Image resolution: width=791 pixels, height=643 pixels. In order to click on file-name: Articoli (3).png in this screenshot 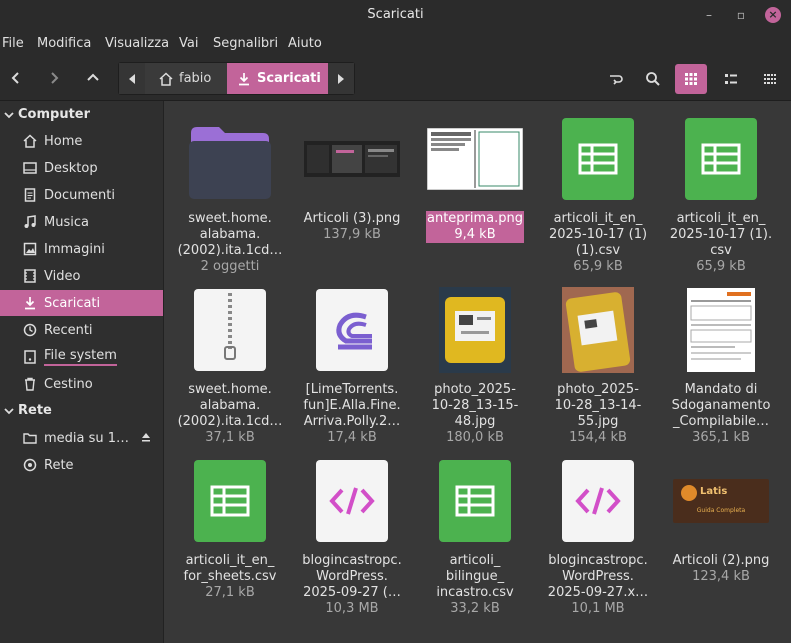, I will do `click(352, 218)`.